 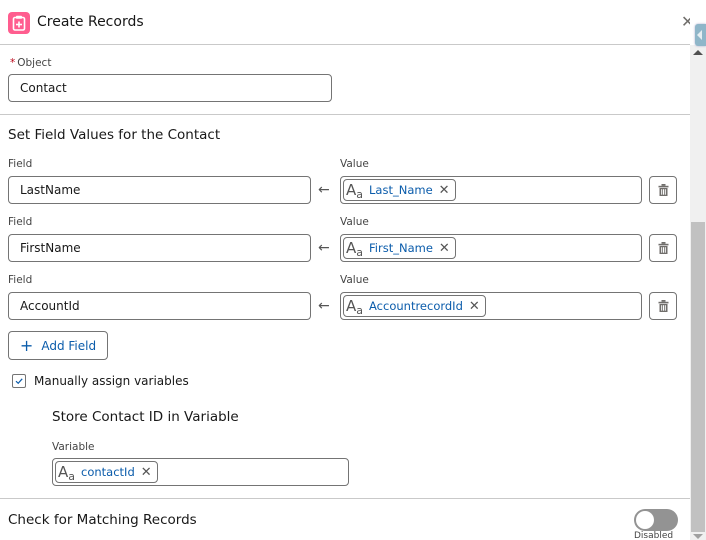 What do you see at coordinates (145, 417) in the screenshot?
I see `store-id-title: Store Contact ID in Variable` at bounding box center [145, 417].